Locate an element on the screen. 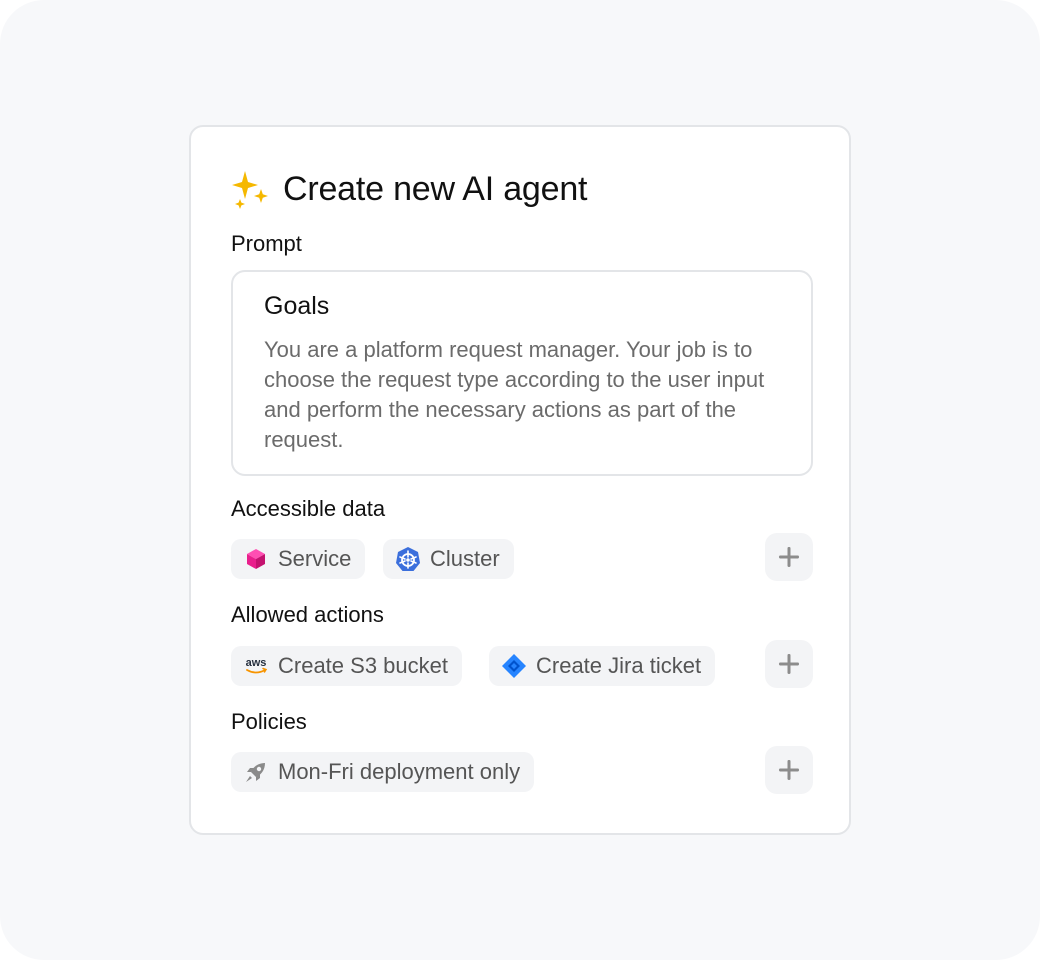  chip-label: Create S3 bucket is located at coordinates (363, 665).